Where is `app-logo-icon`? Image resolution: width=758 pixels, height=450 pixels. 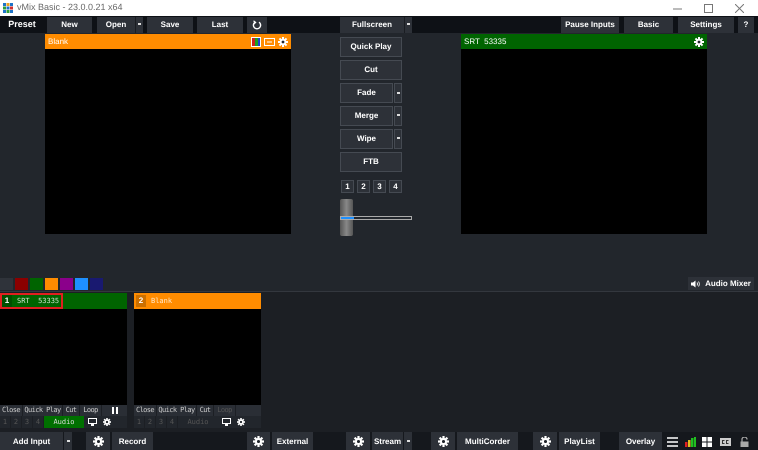
app-logo-icon is located at coordinates (8, 8).